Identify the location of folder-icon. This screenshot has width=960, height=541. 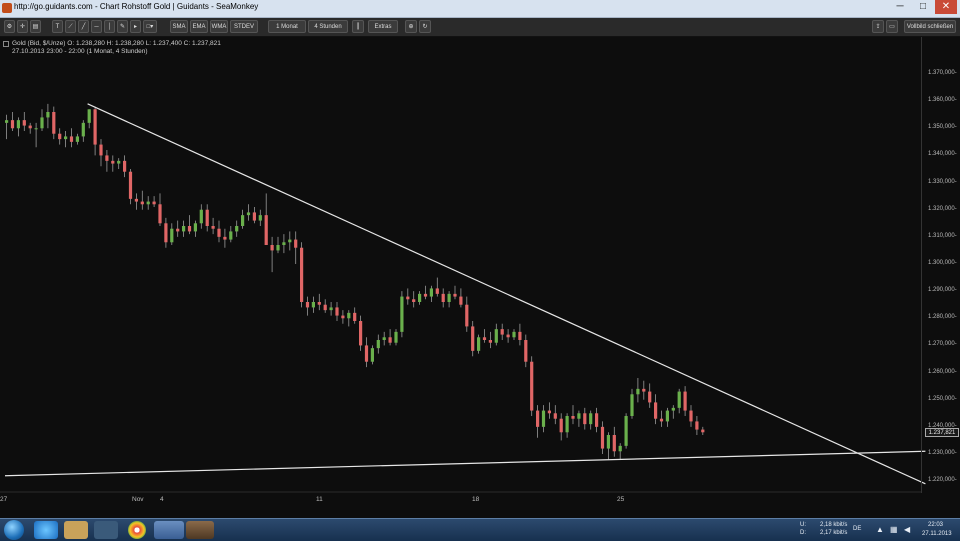
(76, 530).